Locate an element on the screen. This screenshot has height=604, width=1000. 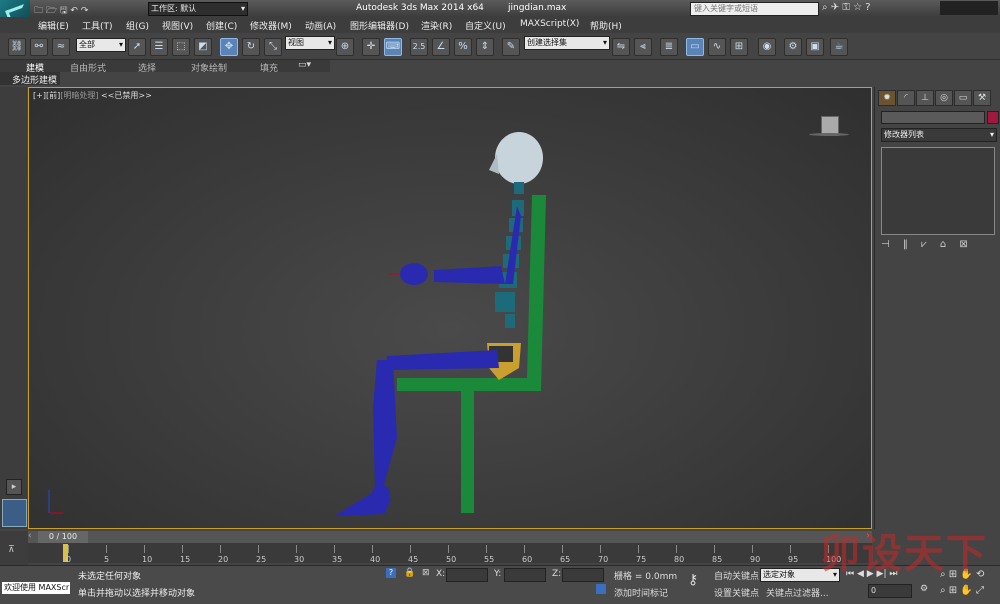
menu-customize: 自定义(U) is located at coordinates (485, 25).